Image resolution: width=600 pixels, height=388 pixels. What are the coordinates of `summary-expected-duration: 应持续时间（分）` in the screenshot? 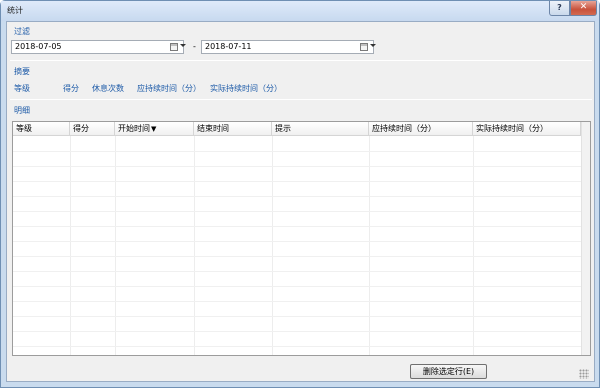 It's located at (169, 88).